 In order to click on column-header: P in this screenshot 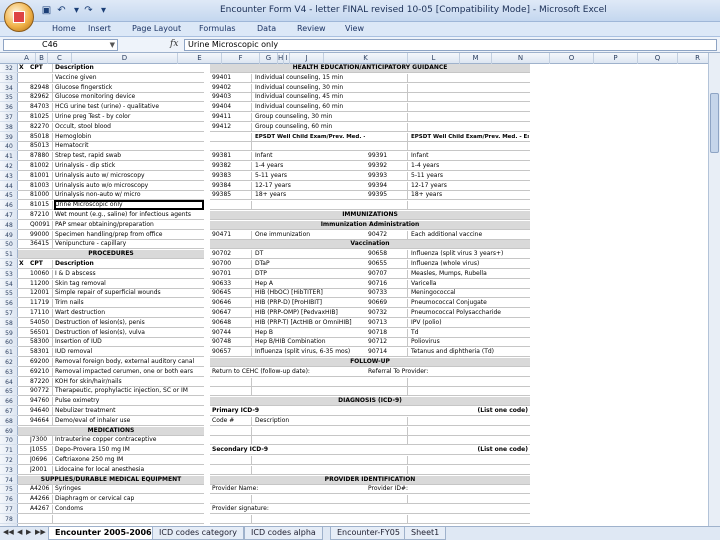, I will do `click(616, 58)`.